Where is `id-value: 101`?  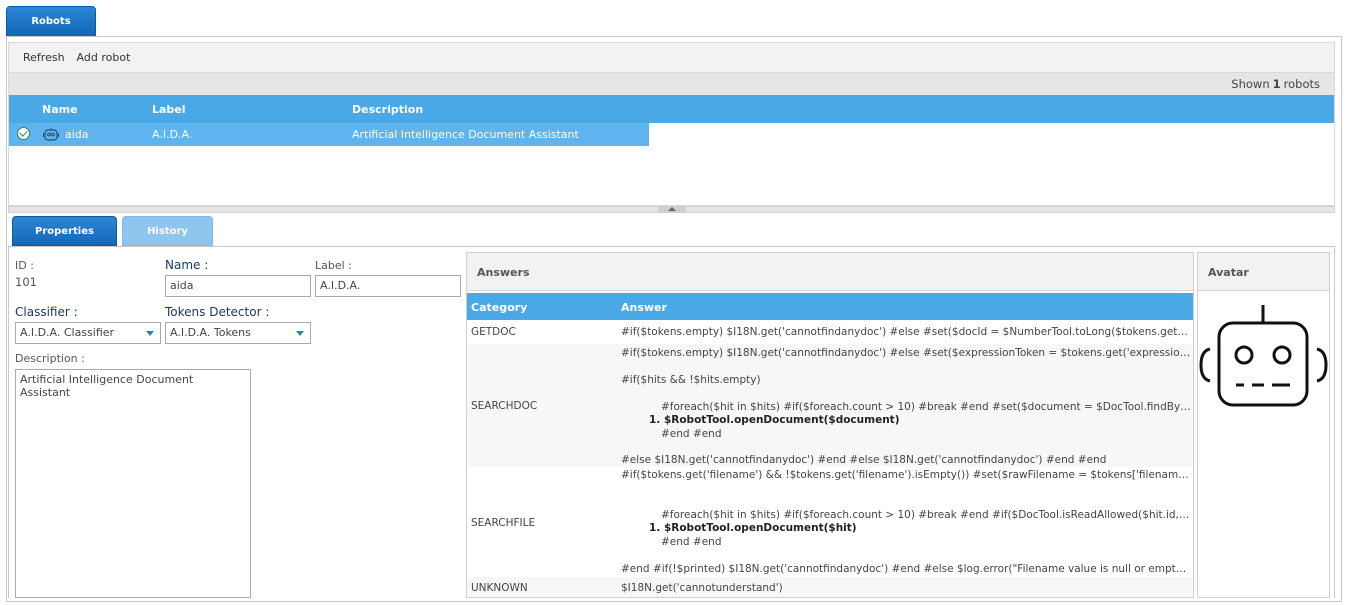 id-value: 101 is located at coordinates (26, 282).